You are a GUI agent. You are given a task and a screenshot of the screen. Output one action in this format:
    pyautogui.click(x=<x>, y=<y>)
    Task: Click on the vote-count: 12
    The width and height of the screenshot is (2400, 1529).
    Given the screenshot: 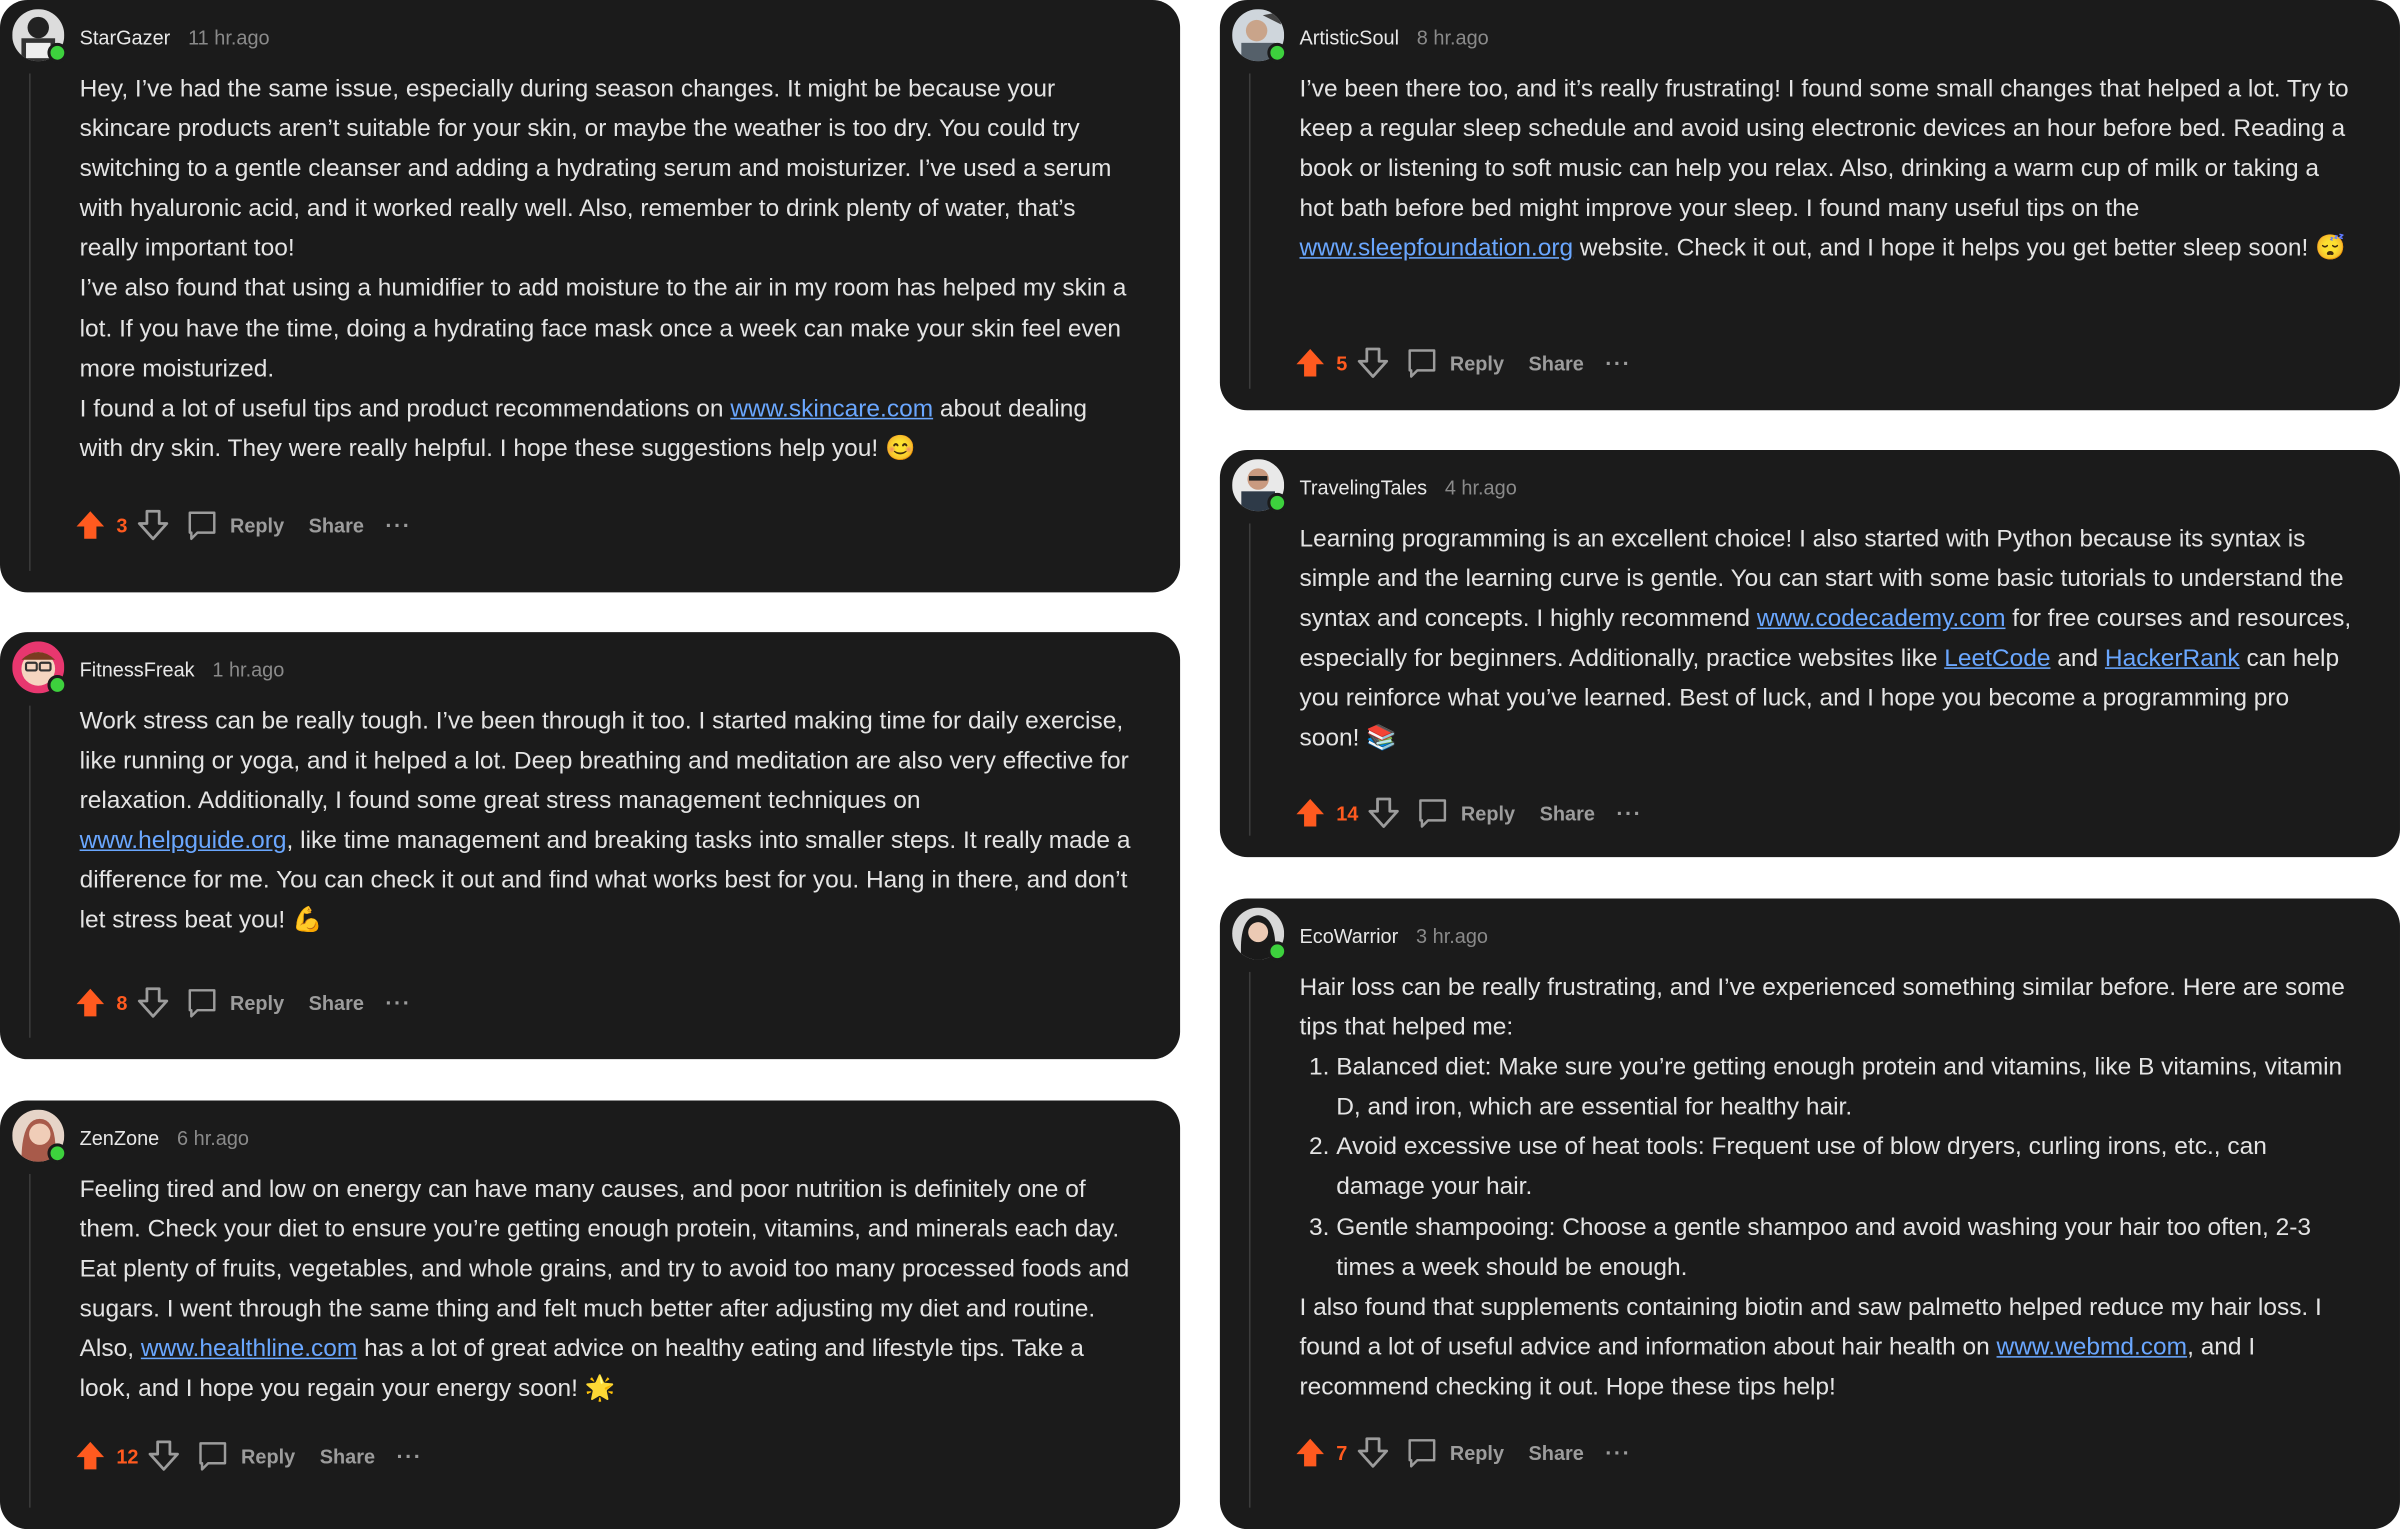 What is the action you would take?
    pyautogui.click(x=127, y=1456)
    